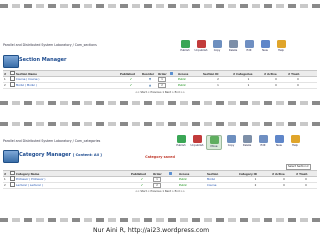  What do you see at coordinates (68, 85) in the screenshot?
I see `section-name-link: Modul ( Modul )` at bounding box center [68, 85].